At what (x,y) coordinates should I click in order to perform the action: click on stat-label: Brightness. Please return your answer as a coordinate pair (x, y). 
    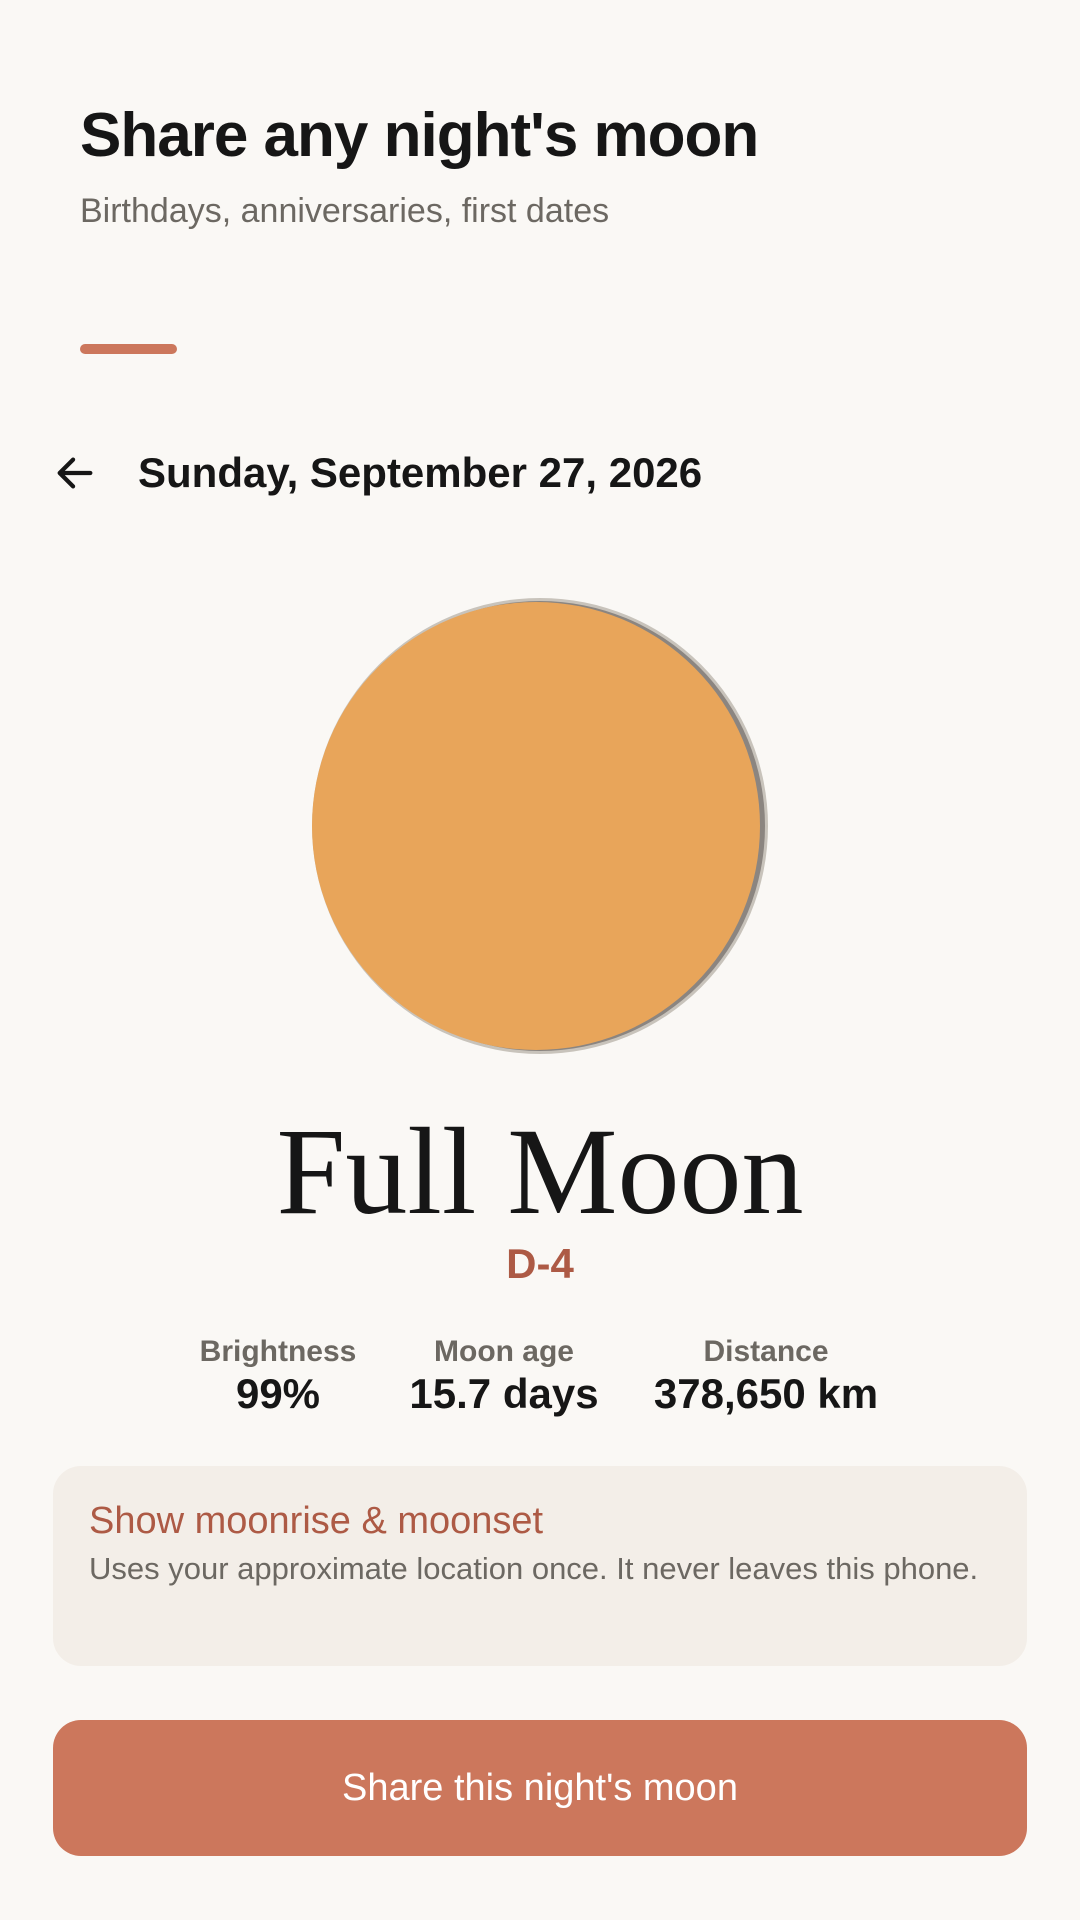
    Looking at the image, I should click on (278, 1351).